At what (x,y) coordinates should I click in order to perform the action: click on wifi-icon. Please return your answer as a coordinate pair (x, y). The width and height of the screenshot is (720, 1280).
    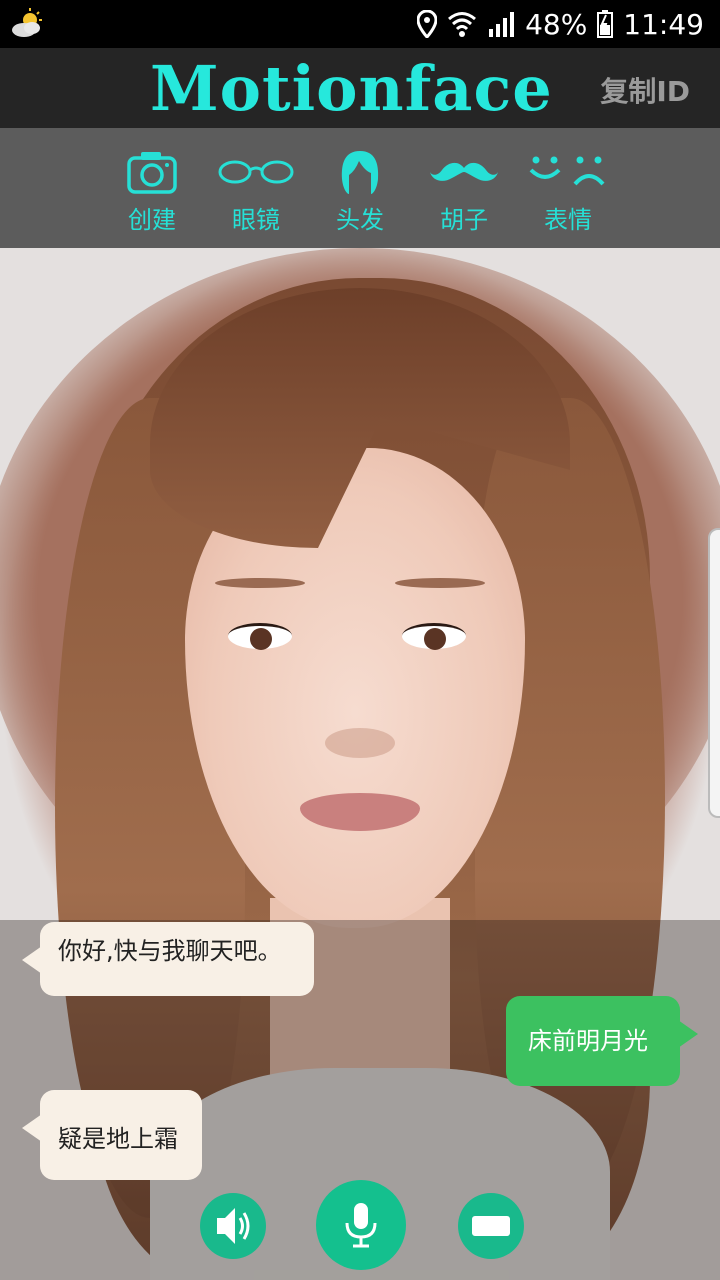
    Looking at the image, I should click on (462, 24).